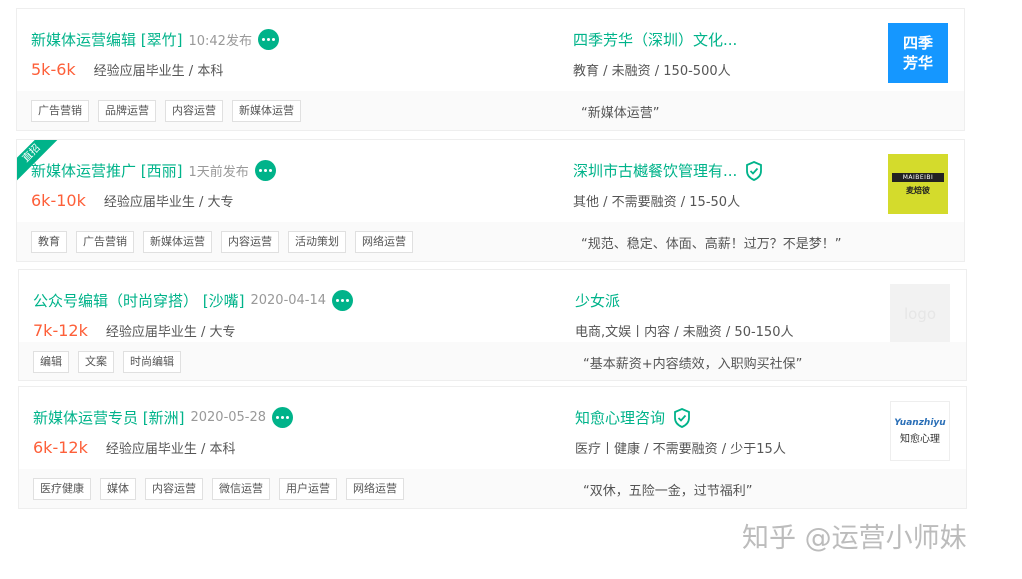 The image size is (1022, 579). What do you see at coordinates (317, 242) in the screenshot?
I see `job-tag: 活动策划` at bounding box center [317, 242].